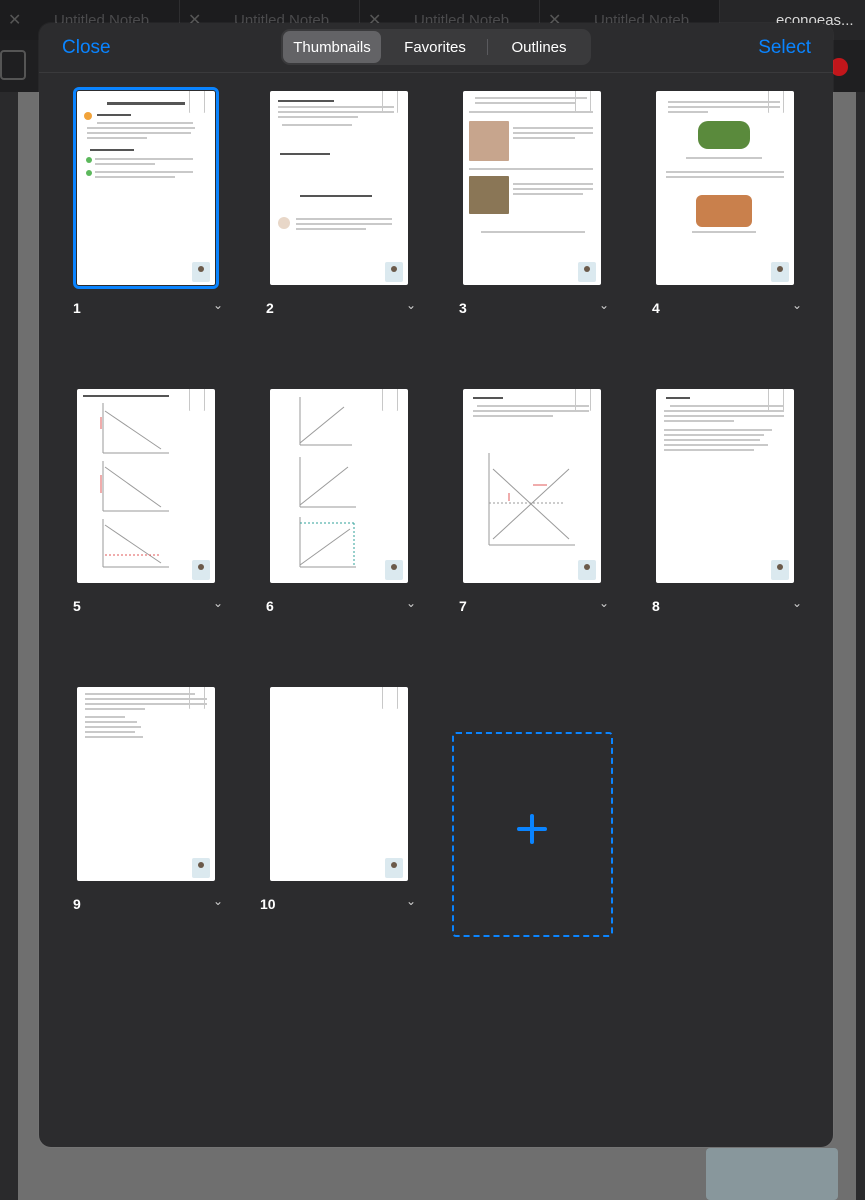 This screenshot has width=865, height=1200. Describe the element at coordinates (332, 47) in the screenshot. I see `segment-thumbnails: Thumbnails` at that location.